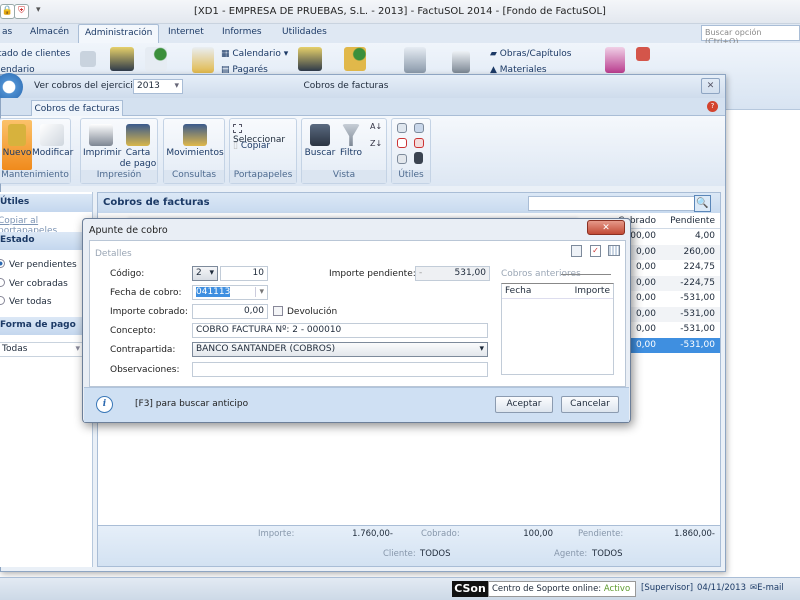 The height and width of the screenshot is (600, 800). Describe the element at coordinates (419, 128) in the screenshot. I see `time-icon` at that location.